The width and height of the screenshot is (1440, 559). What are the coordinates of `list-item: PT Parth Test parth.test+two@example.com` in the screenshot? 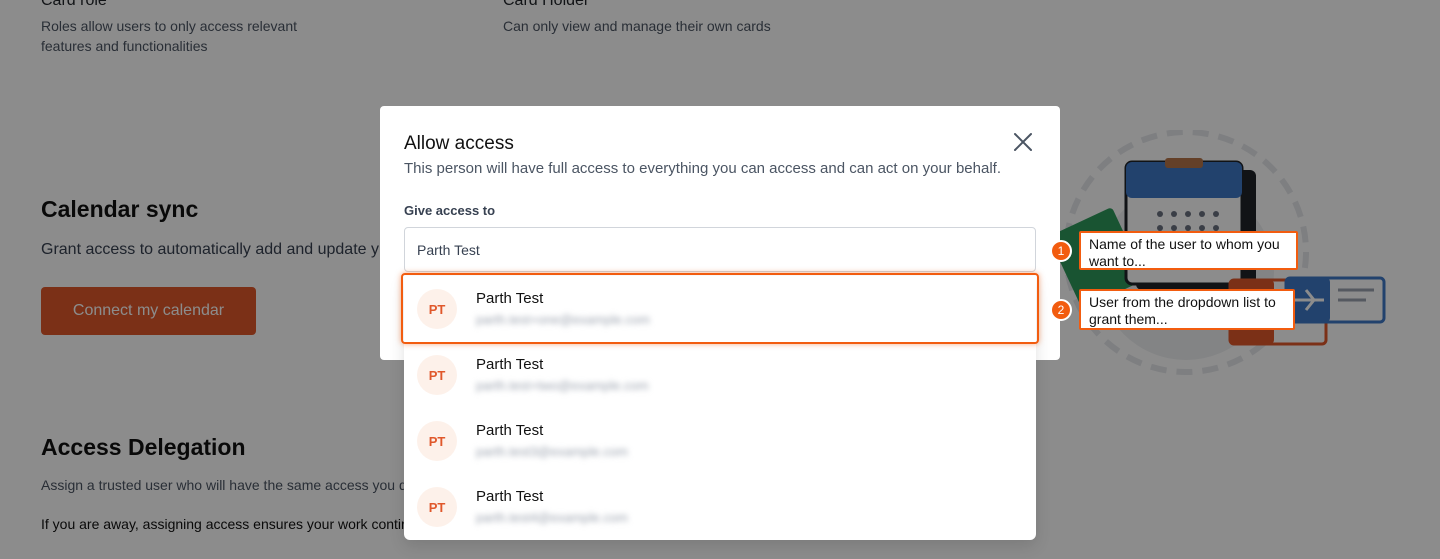 It's located at (720, 375).